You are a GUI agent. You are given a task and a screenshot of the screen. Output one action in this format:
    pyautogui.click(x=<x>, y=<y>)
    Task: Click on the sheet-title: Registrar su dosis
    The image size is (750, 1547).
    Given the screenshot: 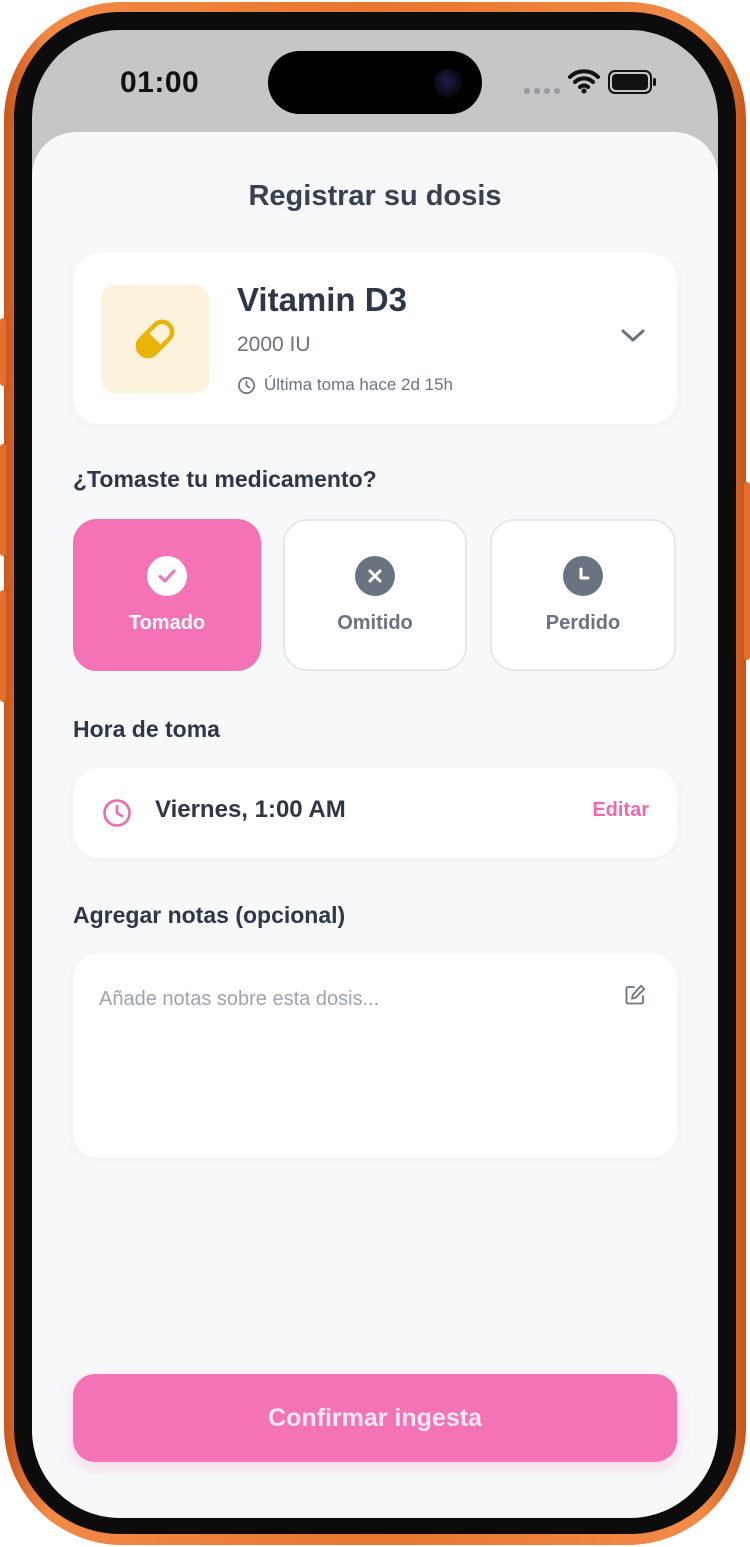 What is the action you would take?
    pyautogui.click(x=375, y=196)
    